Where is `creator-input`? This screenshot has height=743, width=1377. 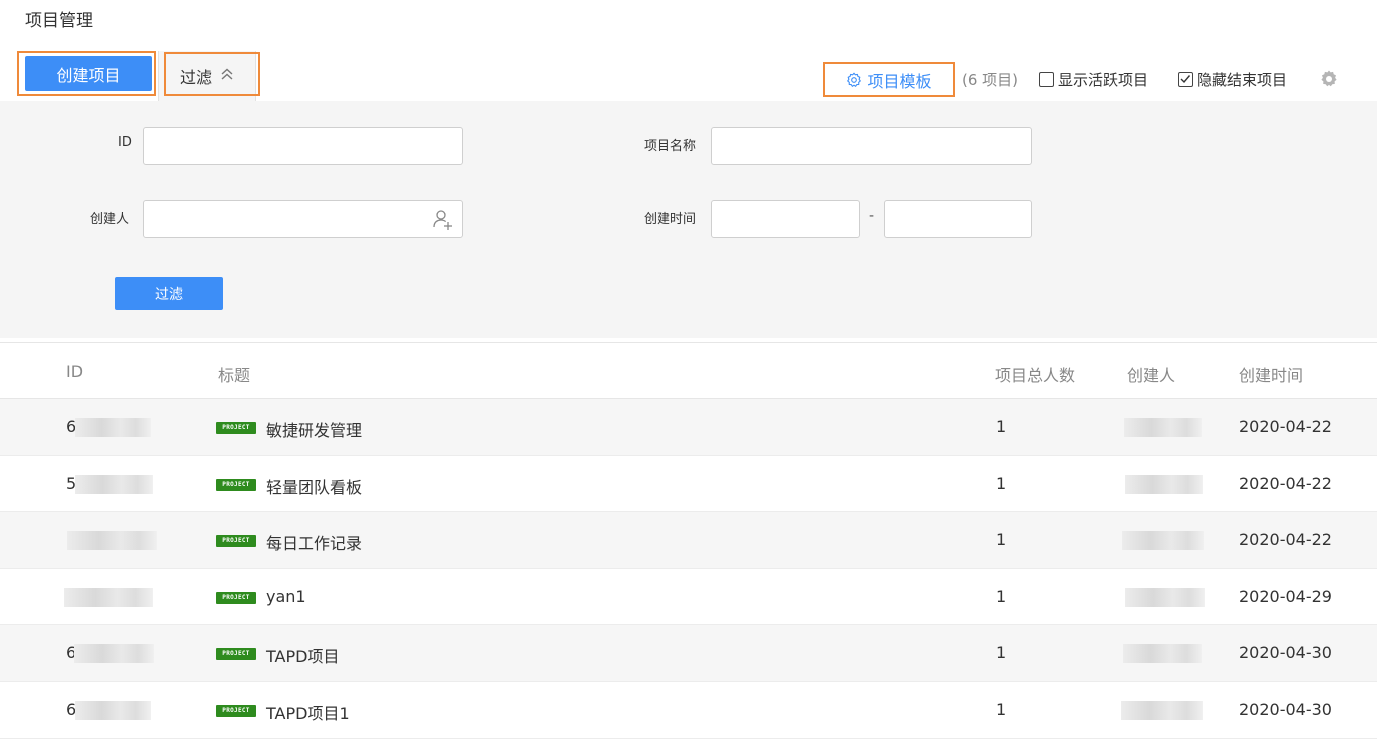 creator-input is located at coordinates (303, 219).